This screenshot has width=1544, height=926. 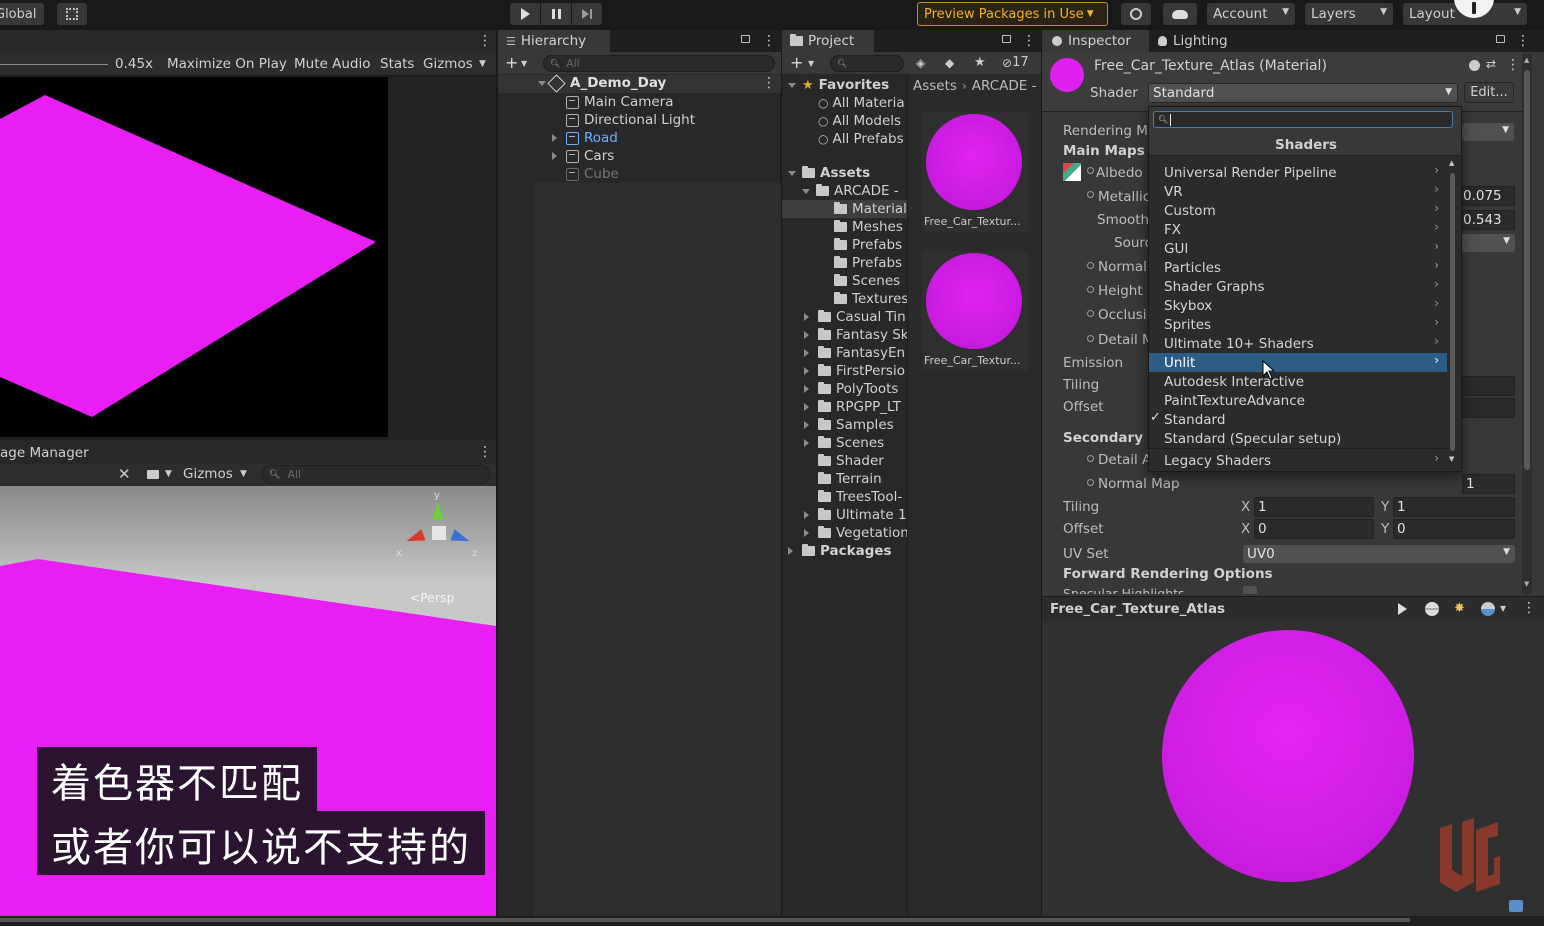 What do you see at coordinates (1298, 210) in the screenshot?
I see `shader-menu-item: Custom ›` at bounding box center [1298, 210].